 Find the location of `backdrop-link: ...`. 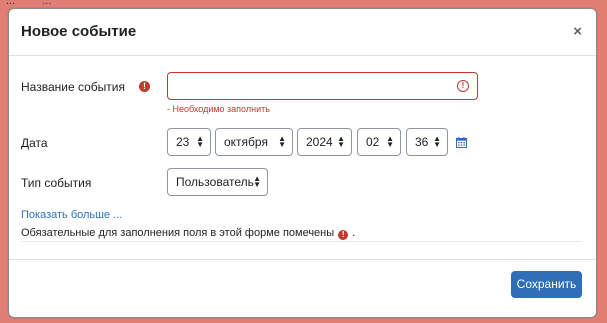

backdrop-link: ... is located at coordinates (46, 2).